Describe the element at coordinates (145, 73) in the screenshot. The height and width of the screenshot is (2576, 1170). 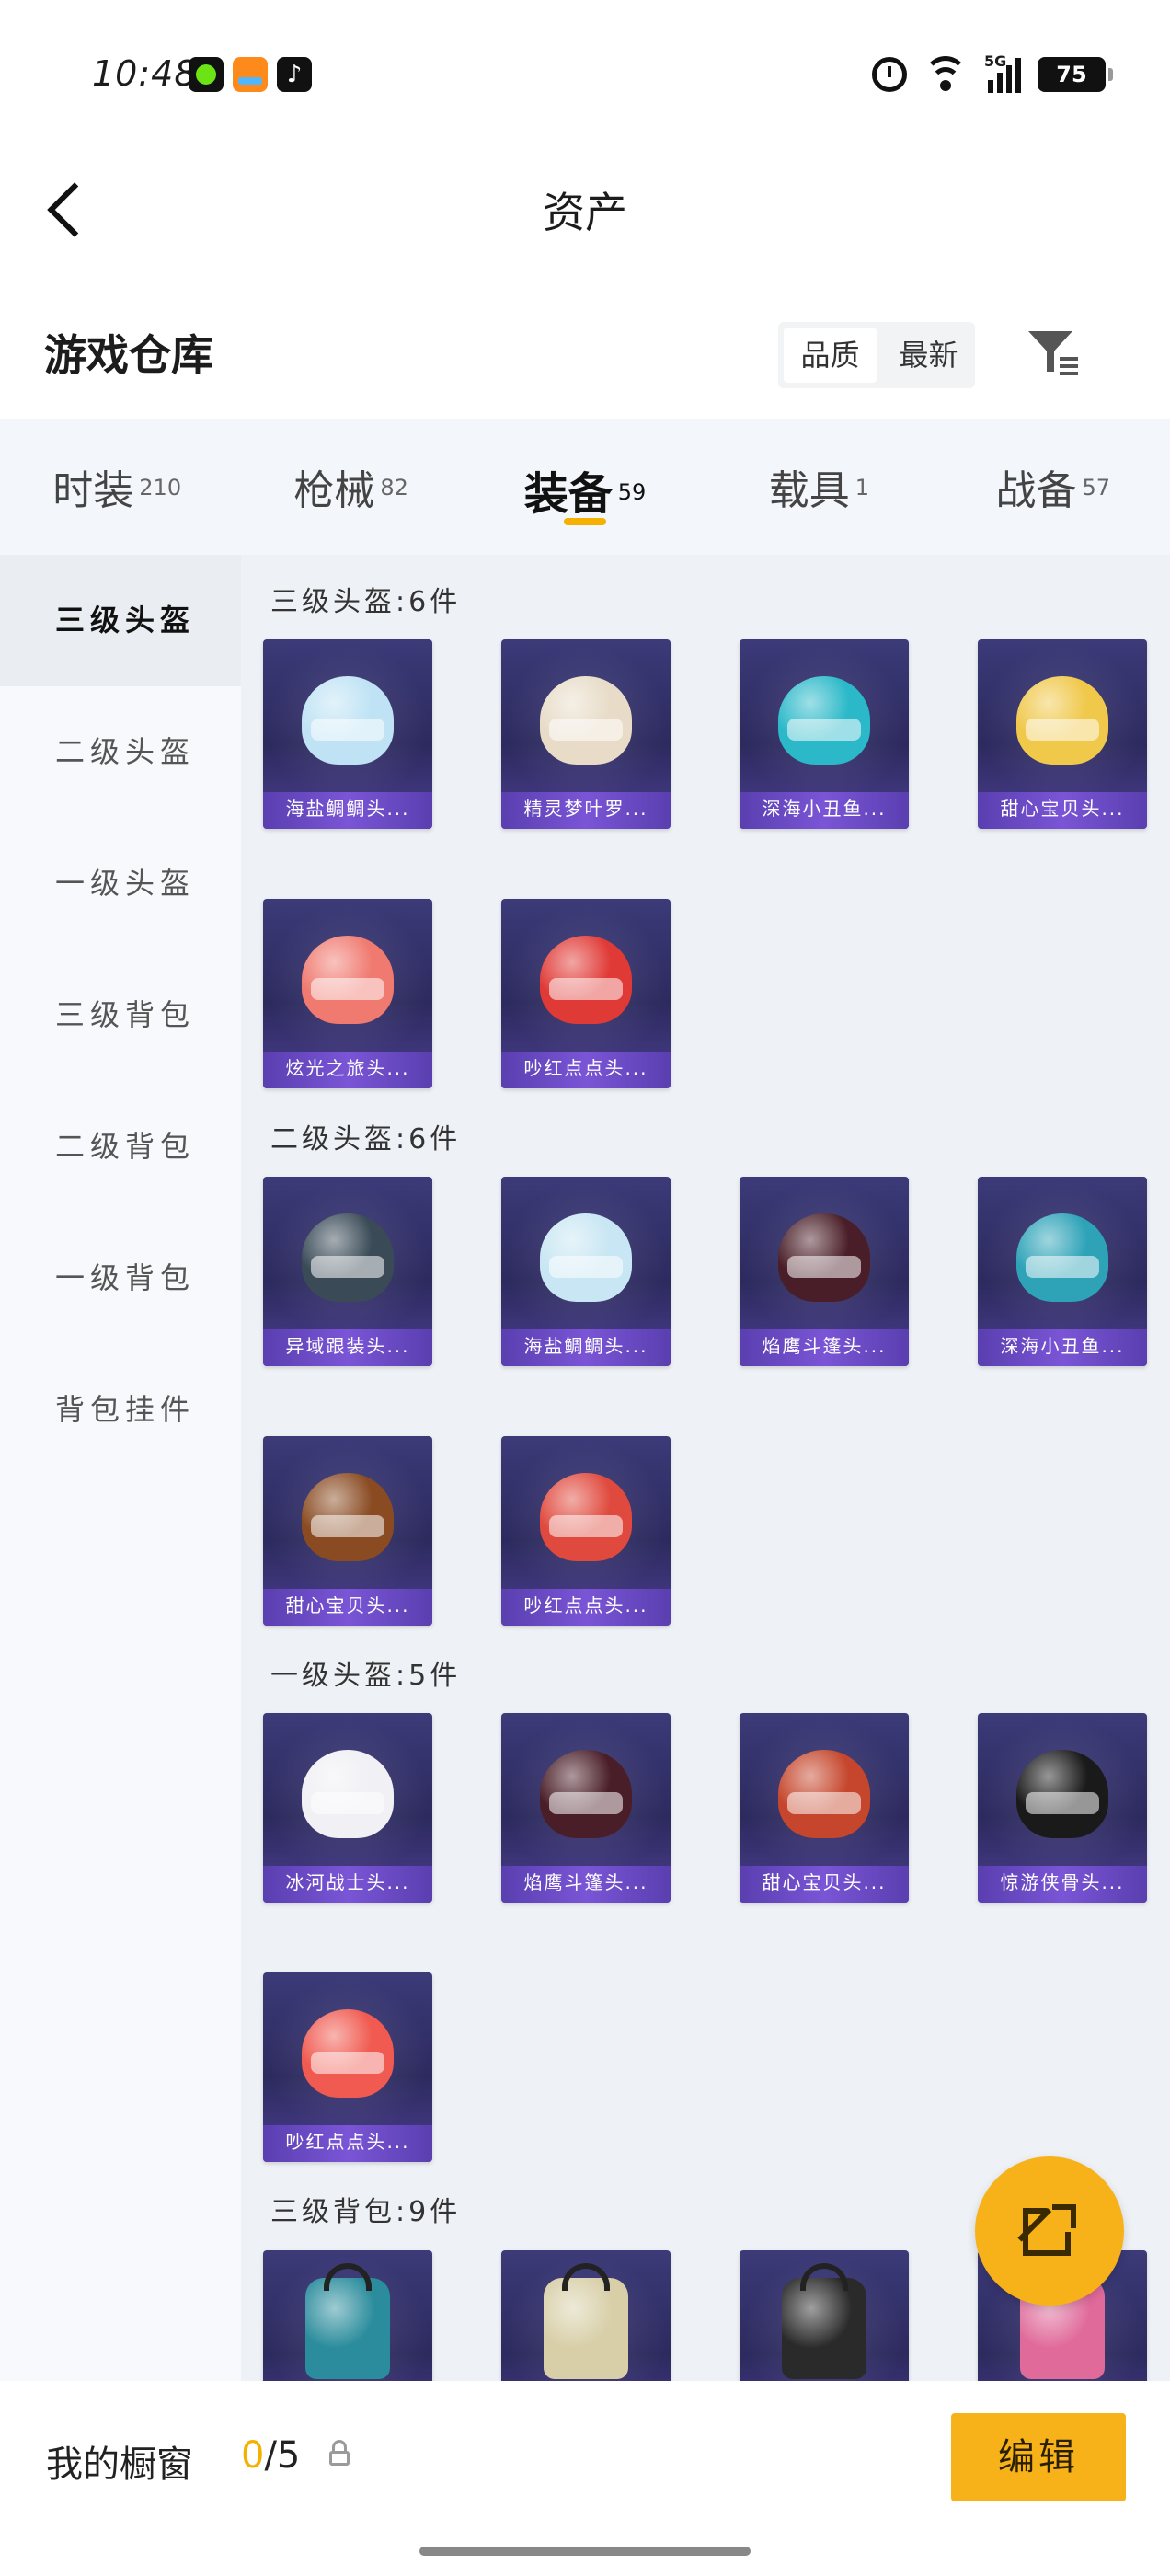
I see `status-time: 10:48` at that location.